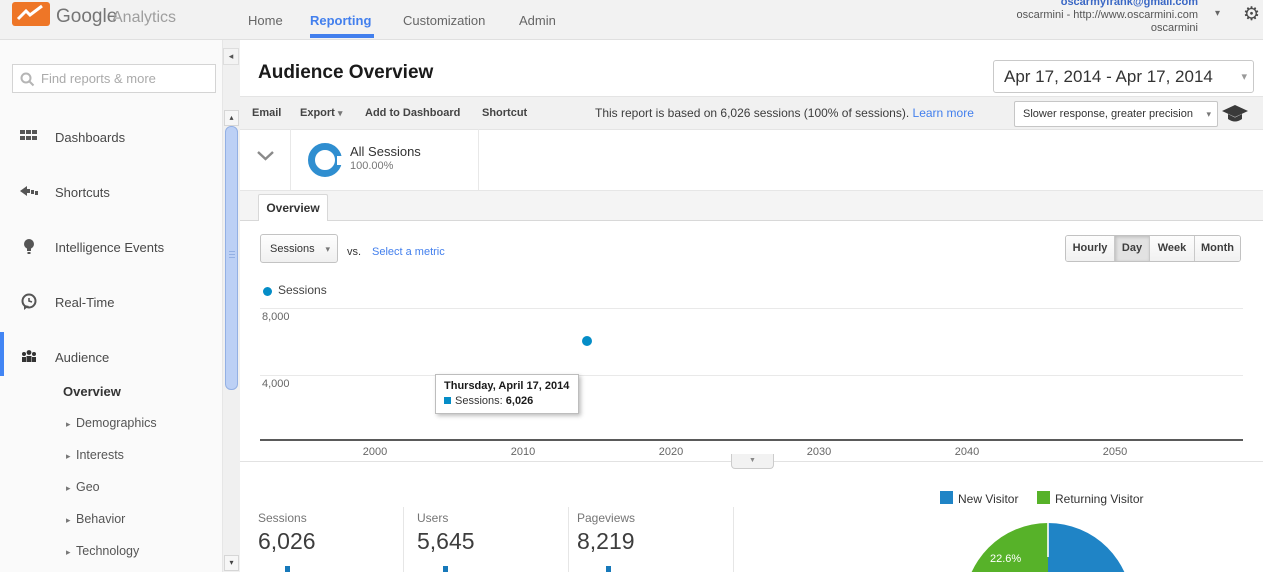  I want to click on sub-item-label: Demographics, so click(116, 423).